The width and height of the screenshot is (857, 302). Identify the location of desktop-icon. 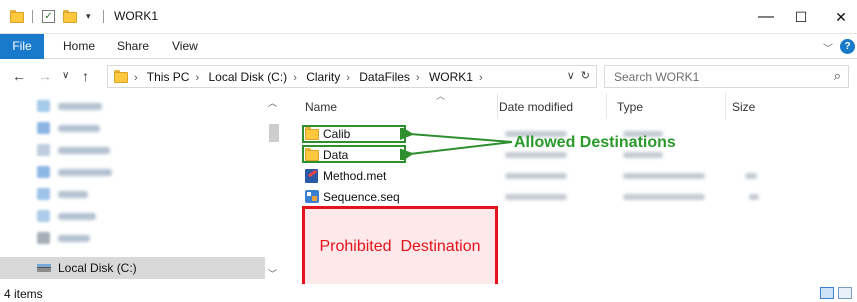
(43, 128).